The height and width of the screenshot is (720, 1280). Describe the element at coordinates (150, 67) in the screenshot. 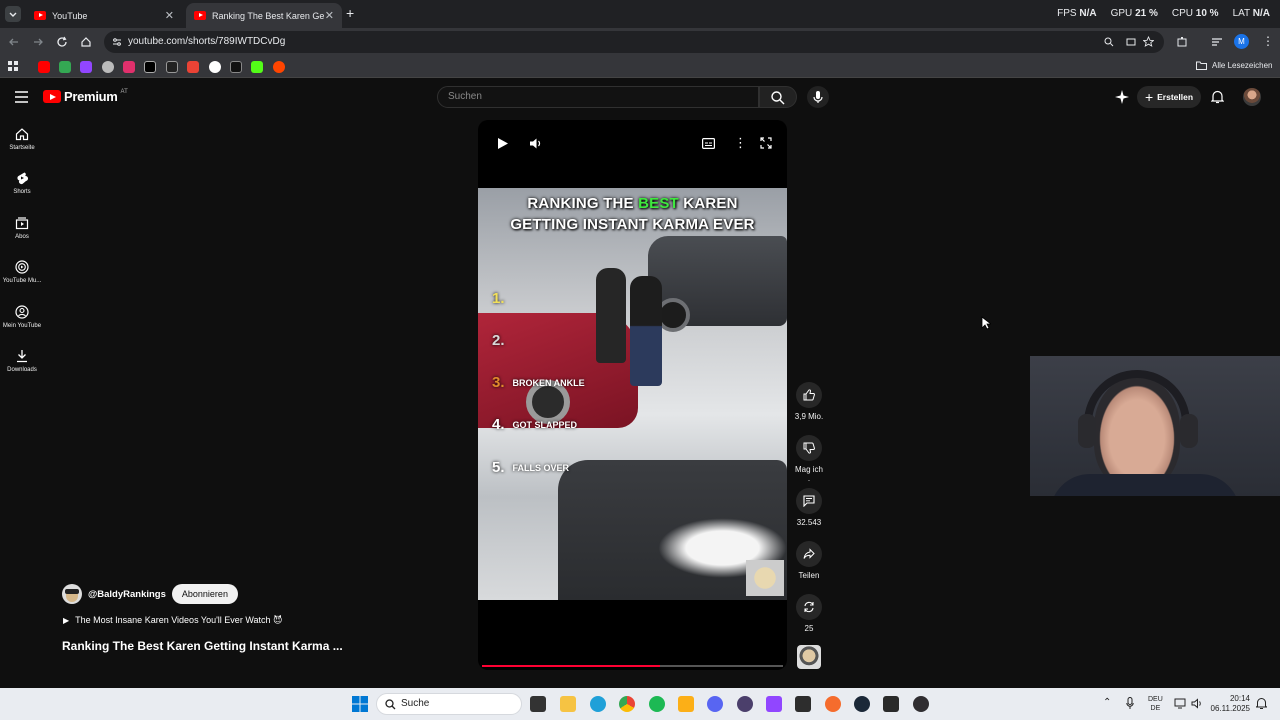

I see `bookmark-x-icon` at that location.